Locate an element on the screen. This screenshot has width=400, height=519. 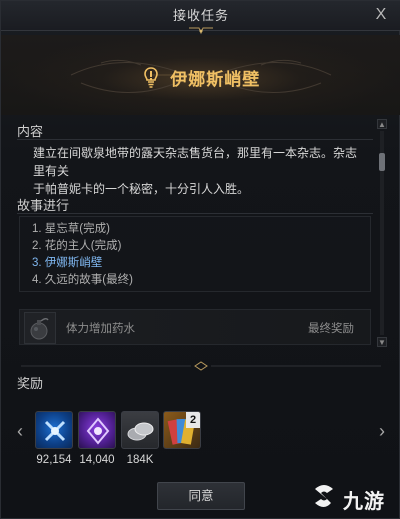
quest-title: 伊娜斯峭壁 is located at coordinates (215, 79).